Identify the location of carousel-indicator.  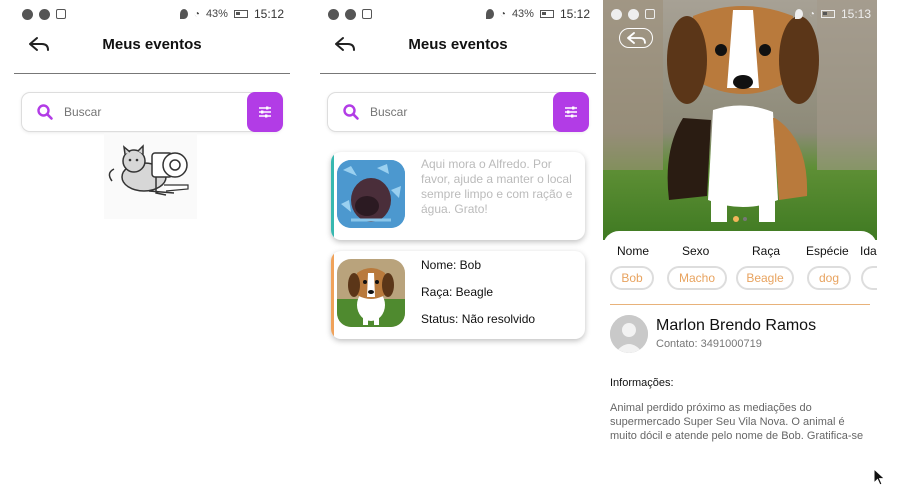
(740, 219).